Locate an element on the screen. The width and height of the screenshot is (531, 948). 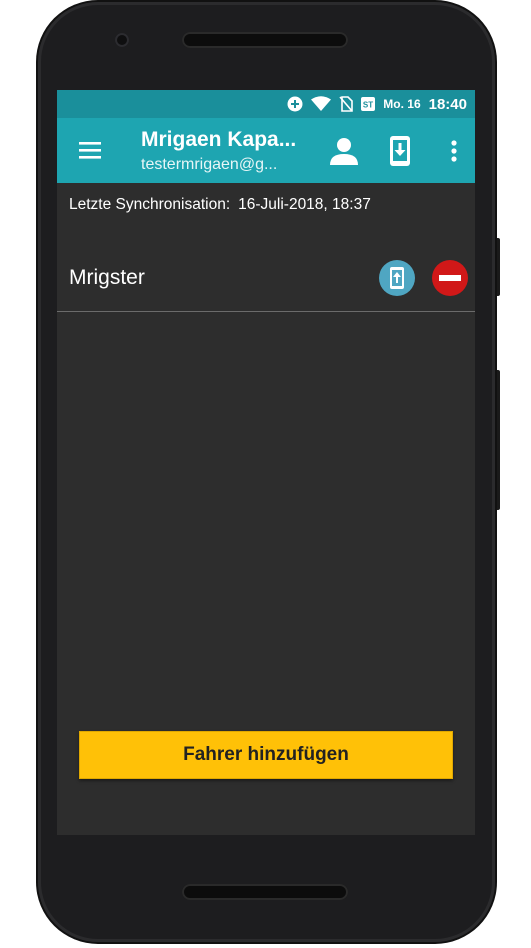
add-circle-icon is located at coordinates (295, 104).